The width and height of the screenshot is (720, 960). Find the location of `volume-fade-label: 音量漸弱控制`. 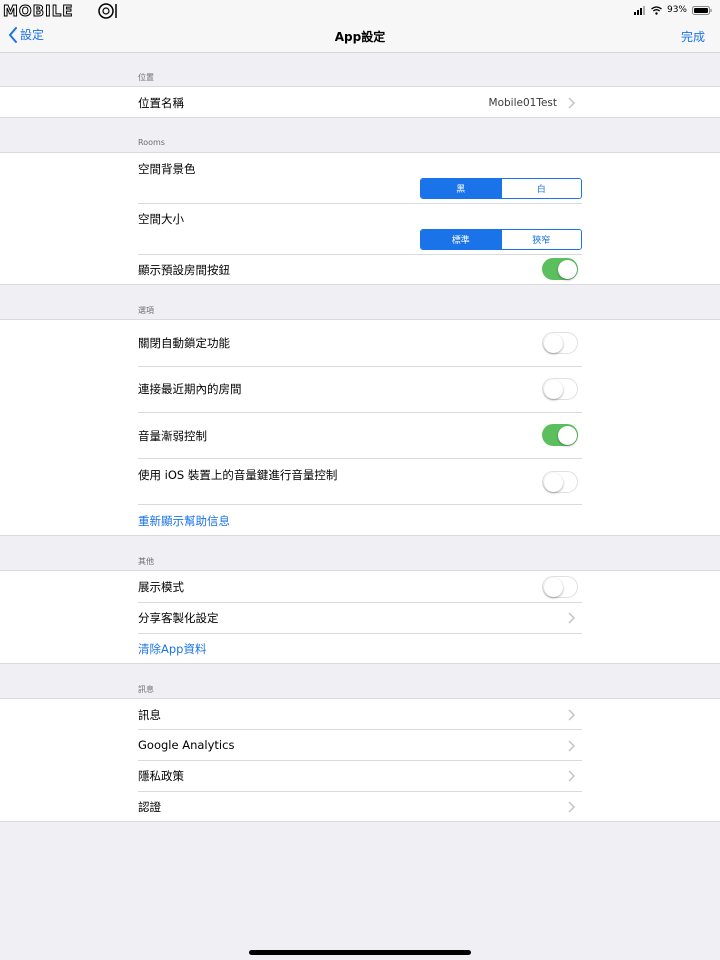

volume-fade-label: 音量漸弱控制 is located at coordinates (172, 436).